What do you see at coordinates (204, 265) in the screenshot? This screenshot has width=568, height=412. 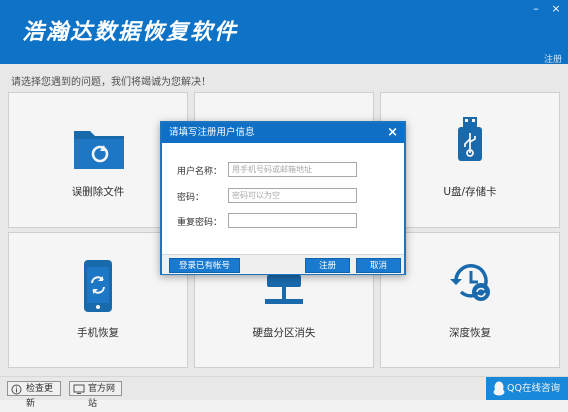 I see `login-existing-button: 登录已有帐号` at bounding box center [204, 265].